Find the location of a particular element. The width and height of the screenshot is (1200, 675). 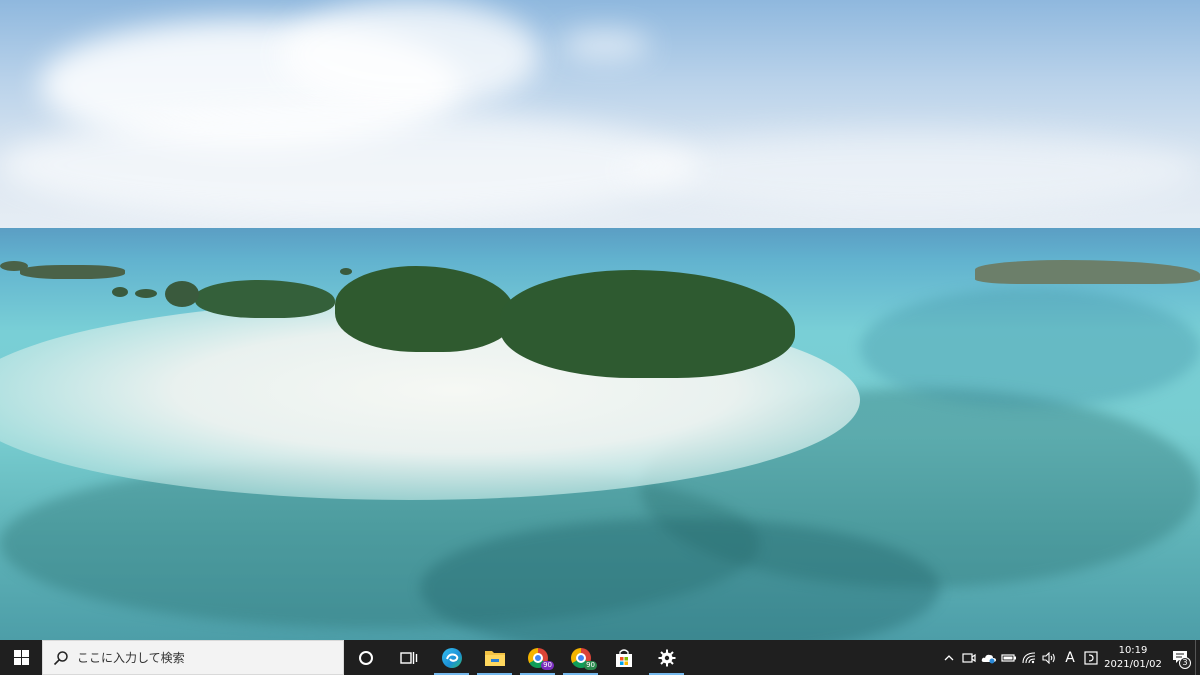

store-bag-icon is located at coordinates (623, 657).